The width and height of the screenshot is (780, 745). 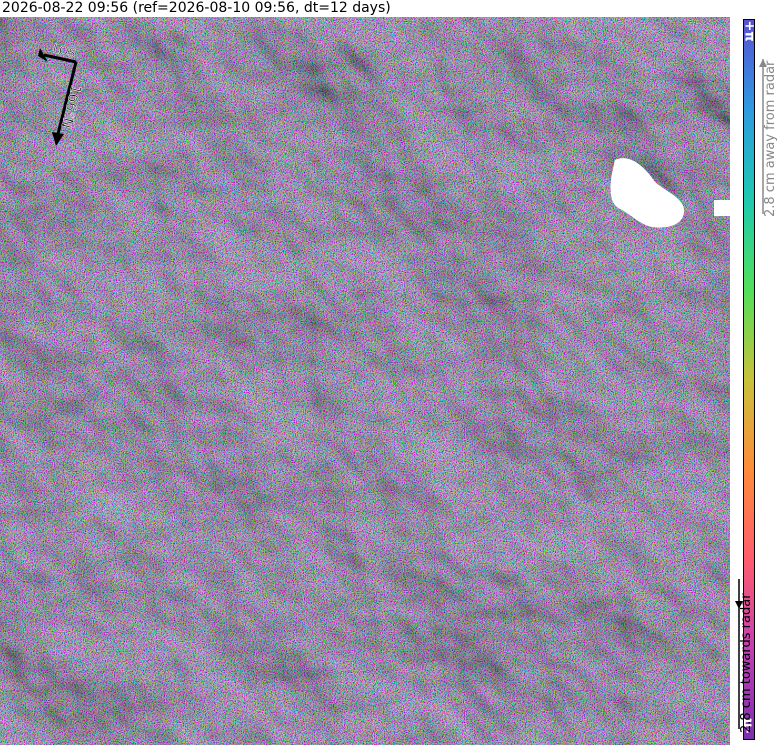 I want to click on towards-radar-label: 2.8 cm towards radar, so click(x=746, y=663).